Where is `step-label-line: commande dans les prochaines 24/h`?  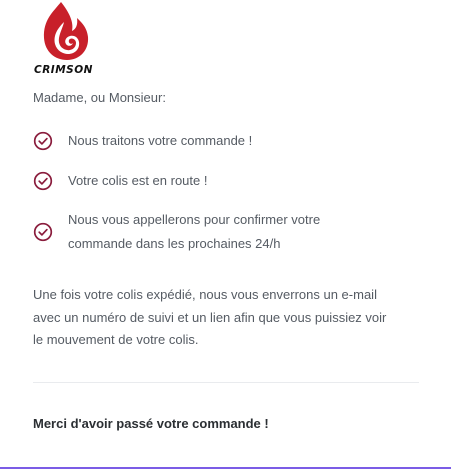
step-label-line: commande dans les prochaines 24/h is located at coordinates (174, 243).